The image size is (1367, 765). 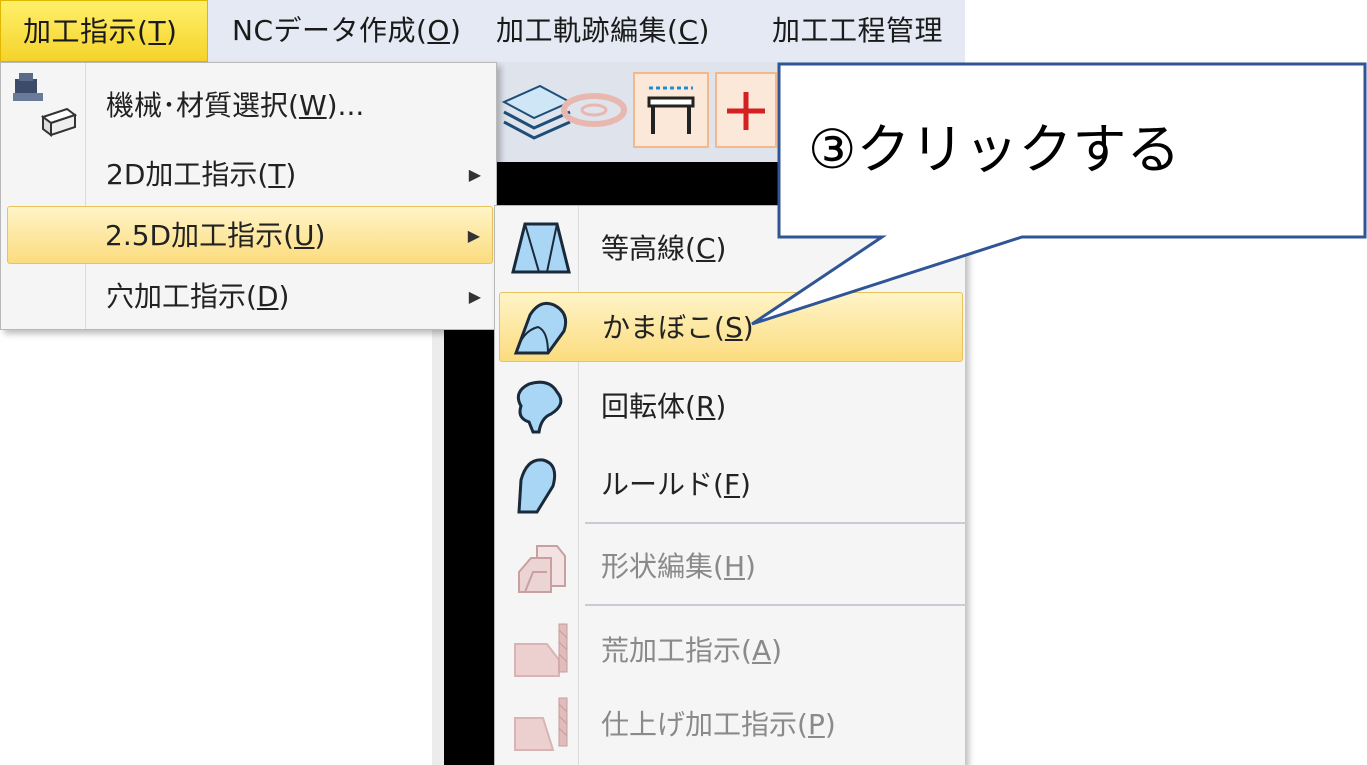 I want to click on menu-item-2d-machining: 2D加工指示(T) ▶, so click(x=250, y=175).